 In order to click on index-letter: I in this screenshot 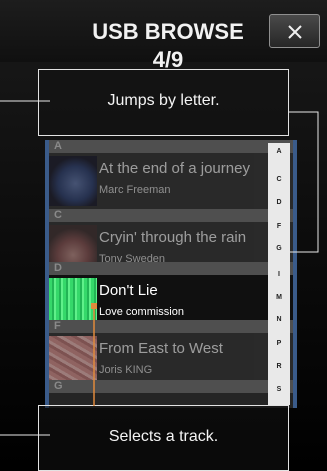, I will do `click(279, 274)`.